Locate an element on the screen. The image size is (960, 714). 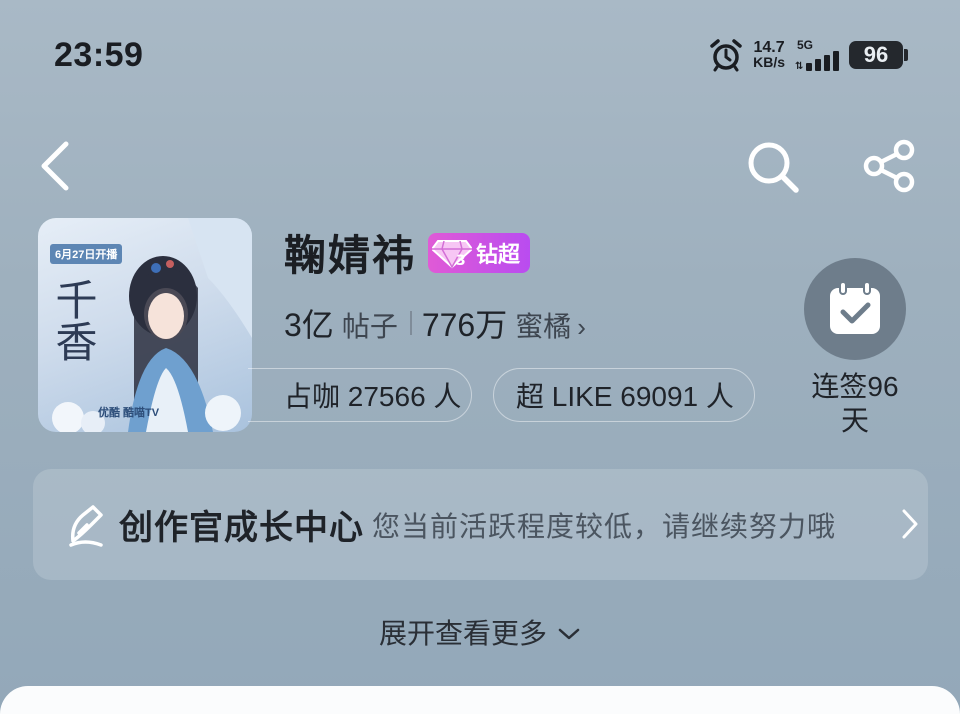
forum-title-row: 鞠婧祎 3 钻超 is located at coordinates (407, 252).